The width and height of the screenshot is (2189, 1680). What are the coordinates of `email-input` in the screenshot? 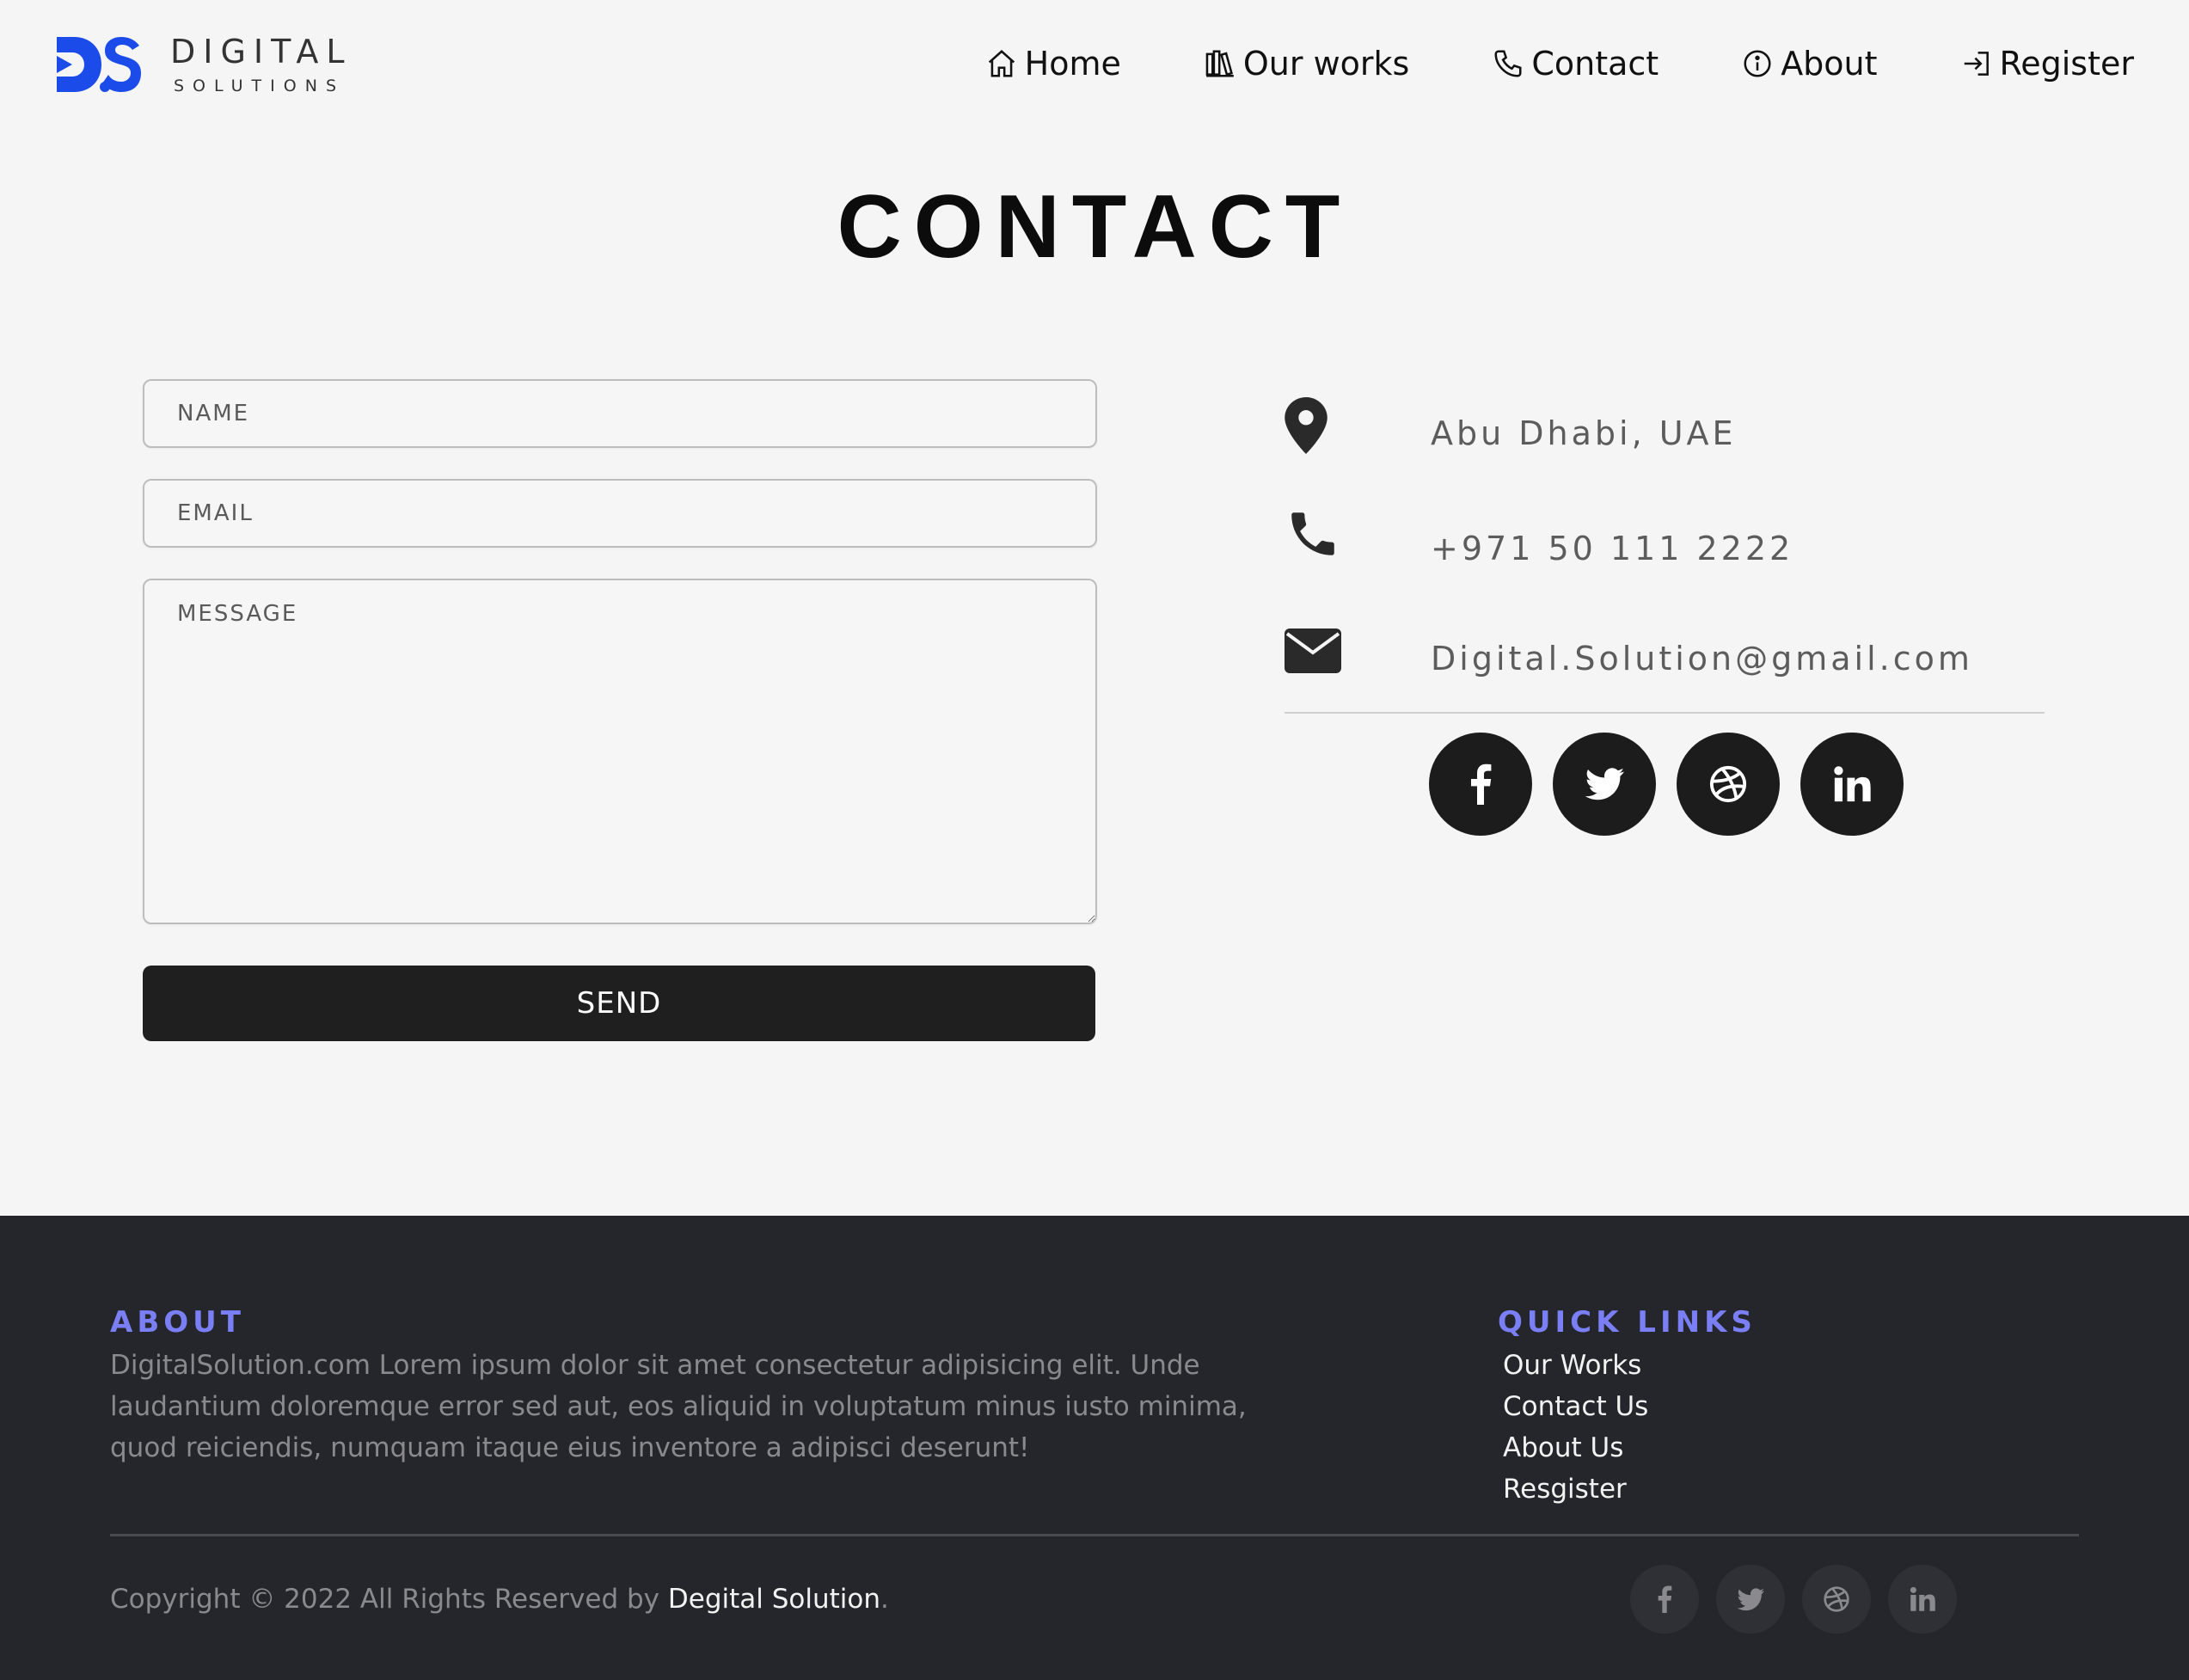 It's located at (620, 513).